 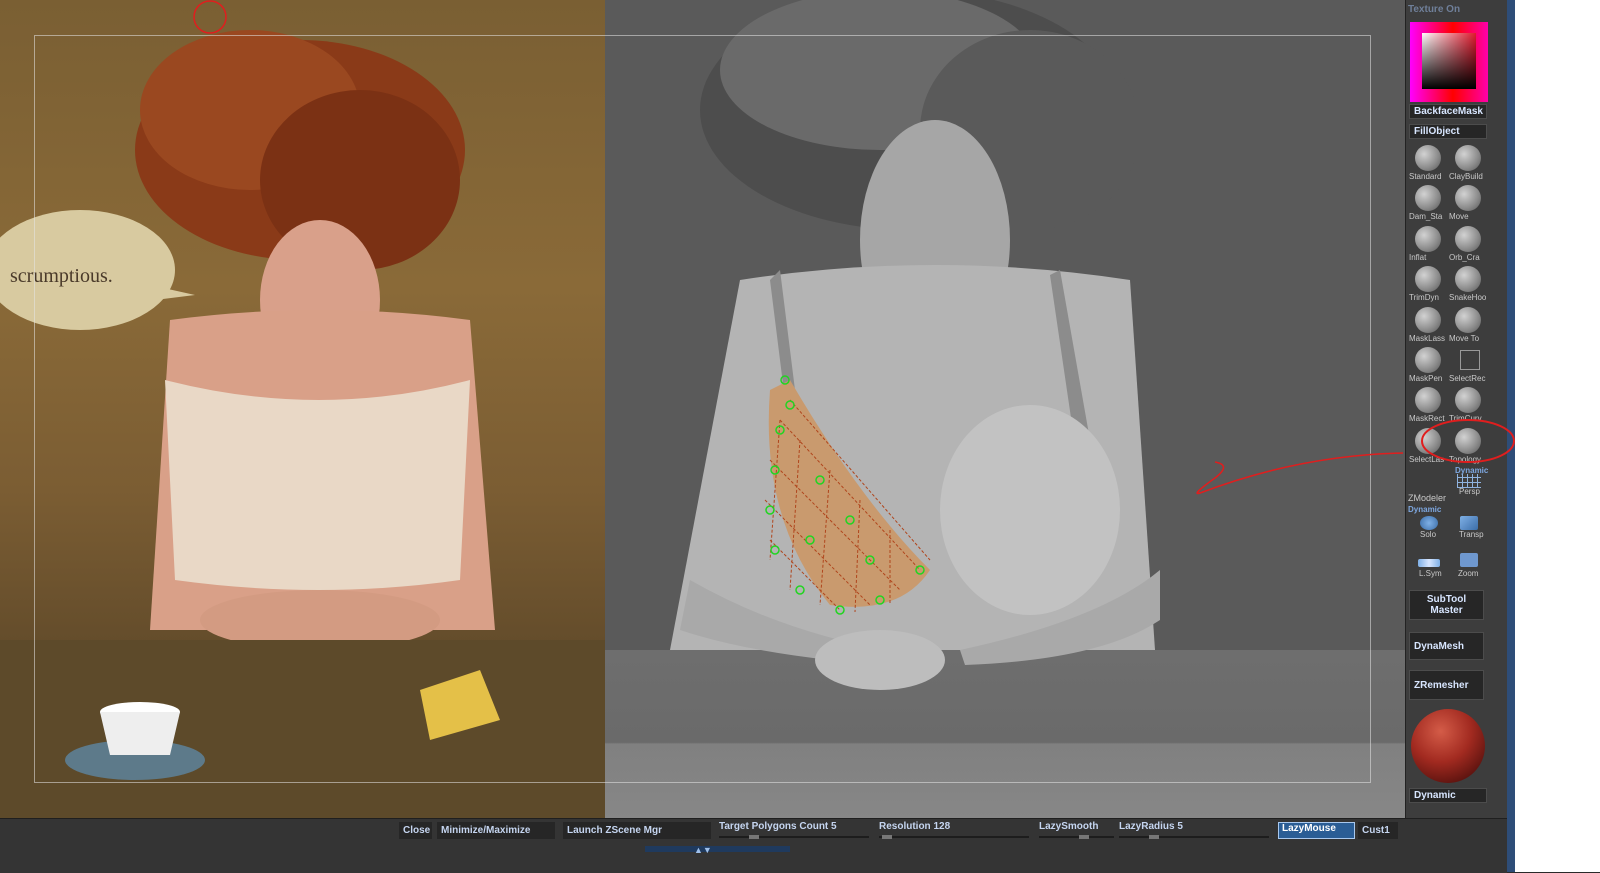 I want to click on lazyradius-slider: LazyRadius 5, so click(x=1194, y=831).